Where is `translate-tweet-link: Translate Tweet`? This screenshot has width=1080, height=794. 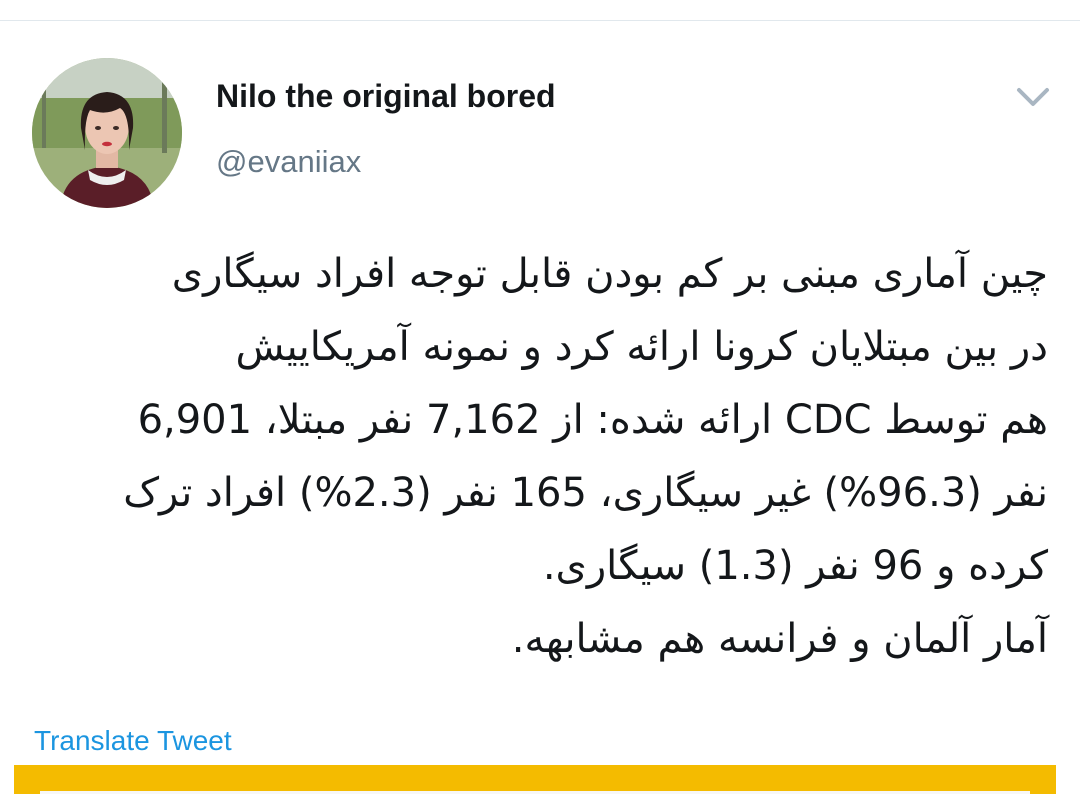 translate-tweet-link: Translate Tweet is located at coordinates (133, 741).